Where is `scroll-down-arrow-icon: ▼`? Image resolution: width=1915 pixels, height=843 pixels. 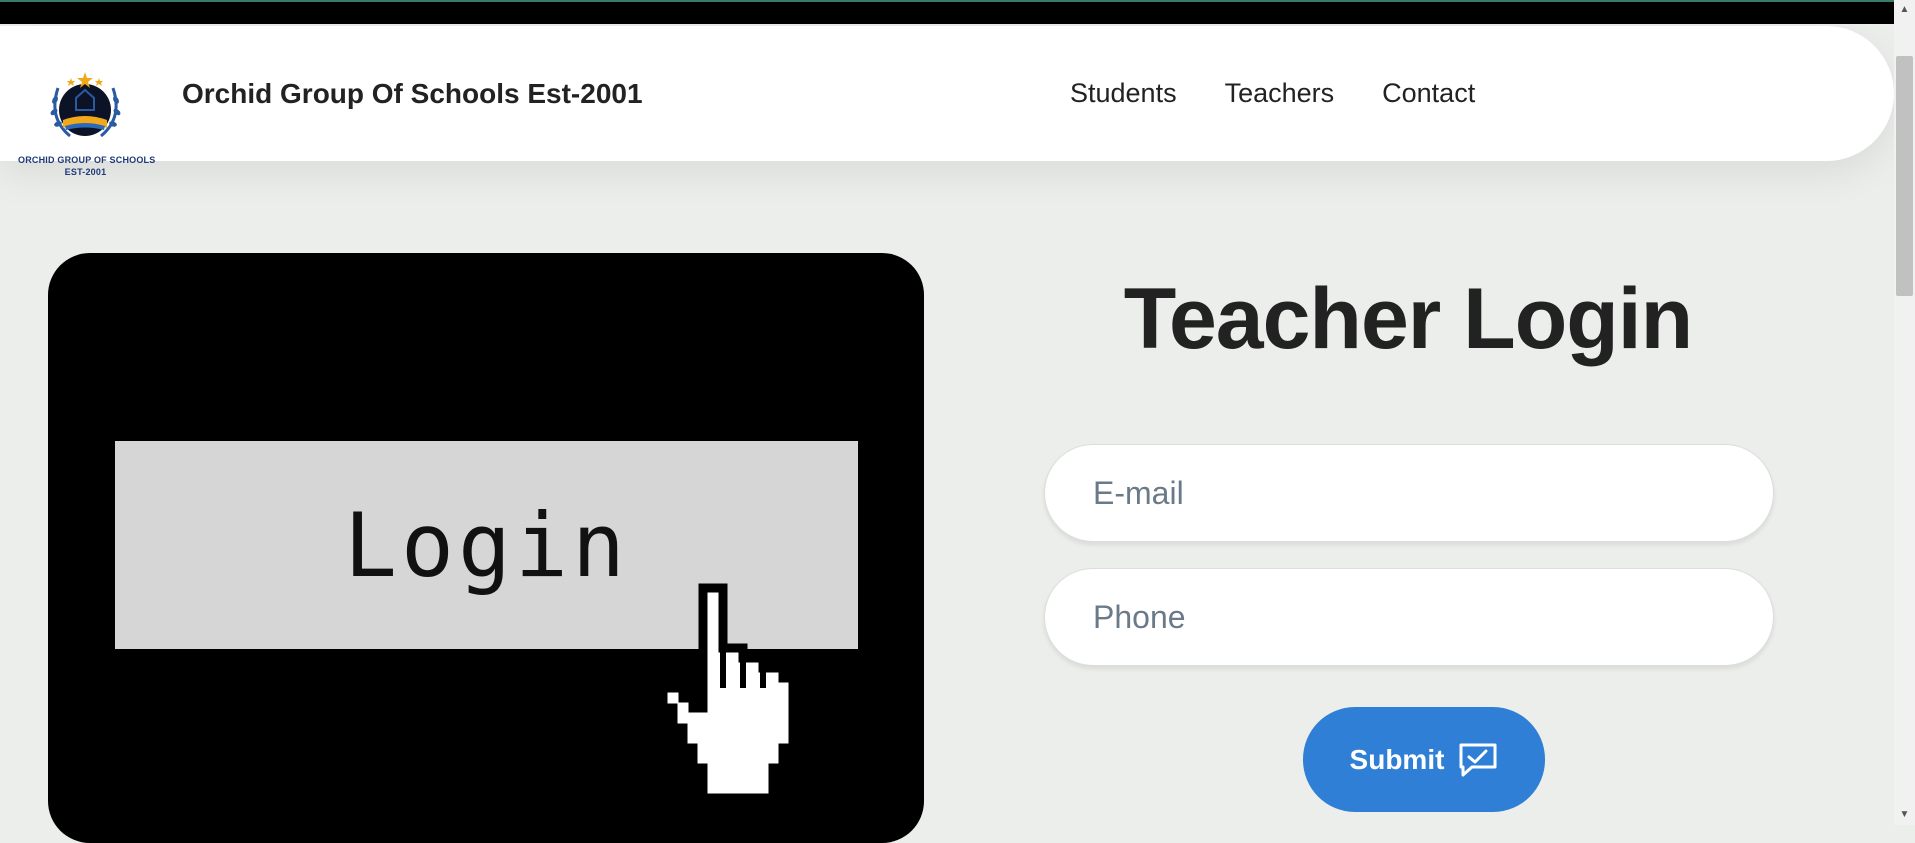 scroll-down-arrow-icon: ▼ is located at coordinates (1904, 815).